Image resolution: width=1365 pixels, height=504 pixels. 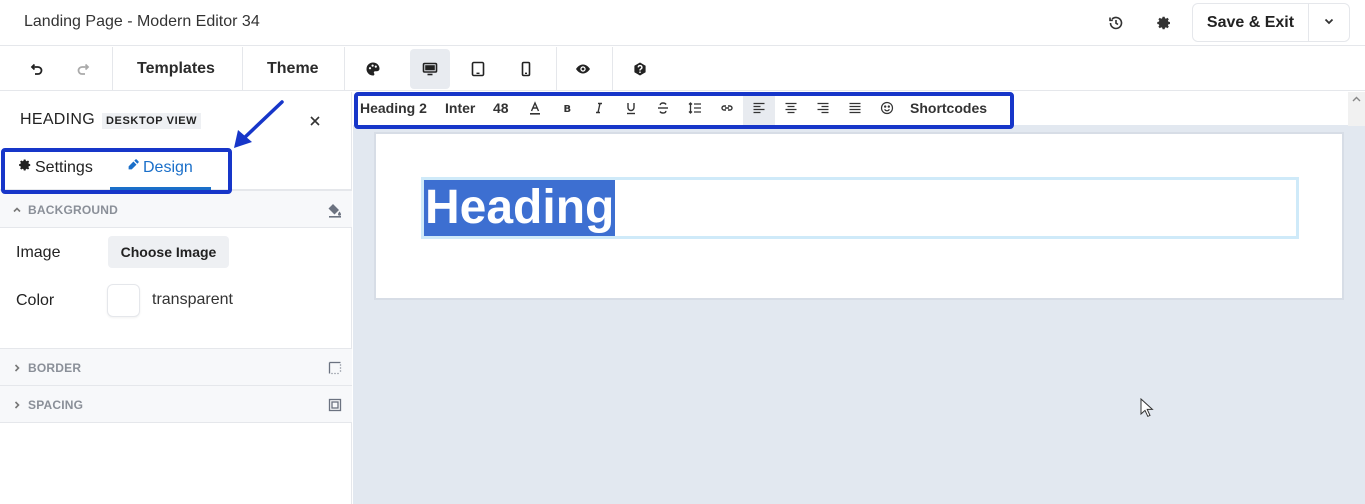 What do you see at coordinates (192, 299) in the screenshot?
I see `color-value: transparent` at bounding box center [192, 299].